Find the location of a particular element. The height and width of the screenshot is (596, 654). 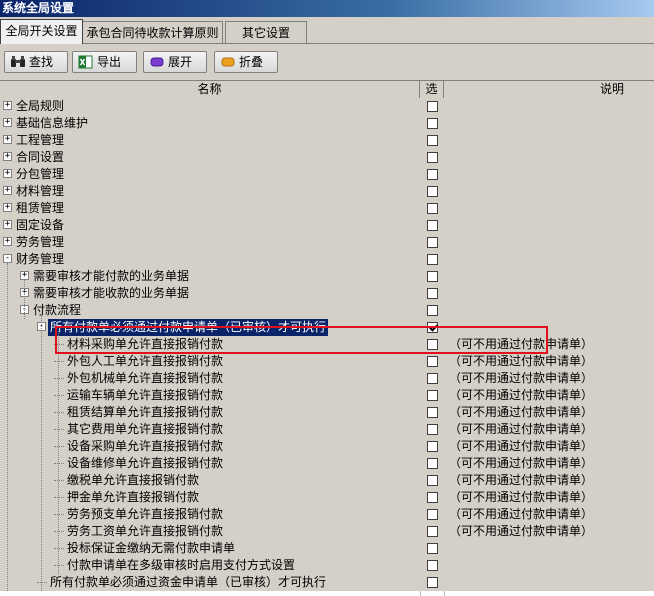

find-button: 查找 is located at coordinates (36, 62).